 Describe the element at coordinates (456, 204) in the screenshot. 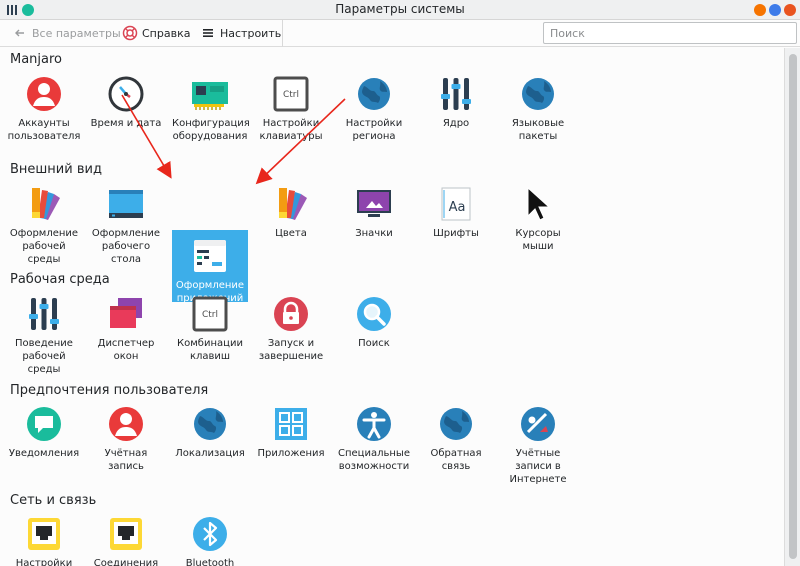

I see `fonts-icon: Aa` at that location.